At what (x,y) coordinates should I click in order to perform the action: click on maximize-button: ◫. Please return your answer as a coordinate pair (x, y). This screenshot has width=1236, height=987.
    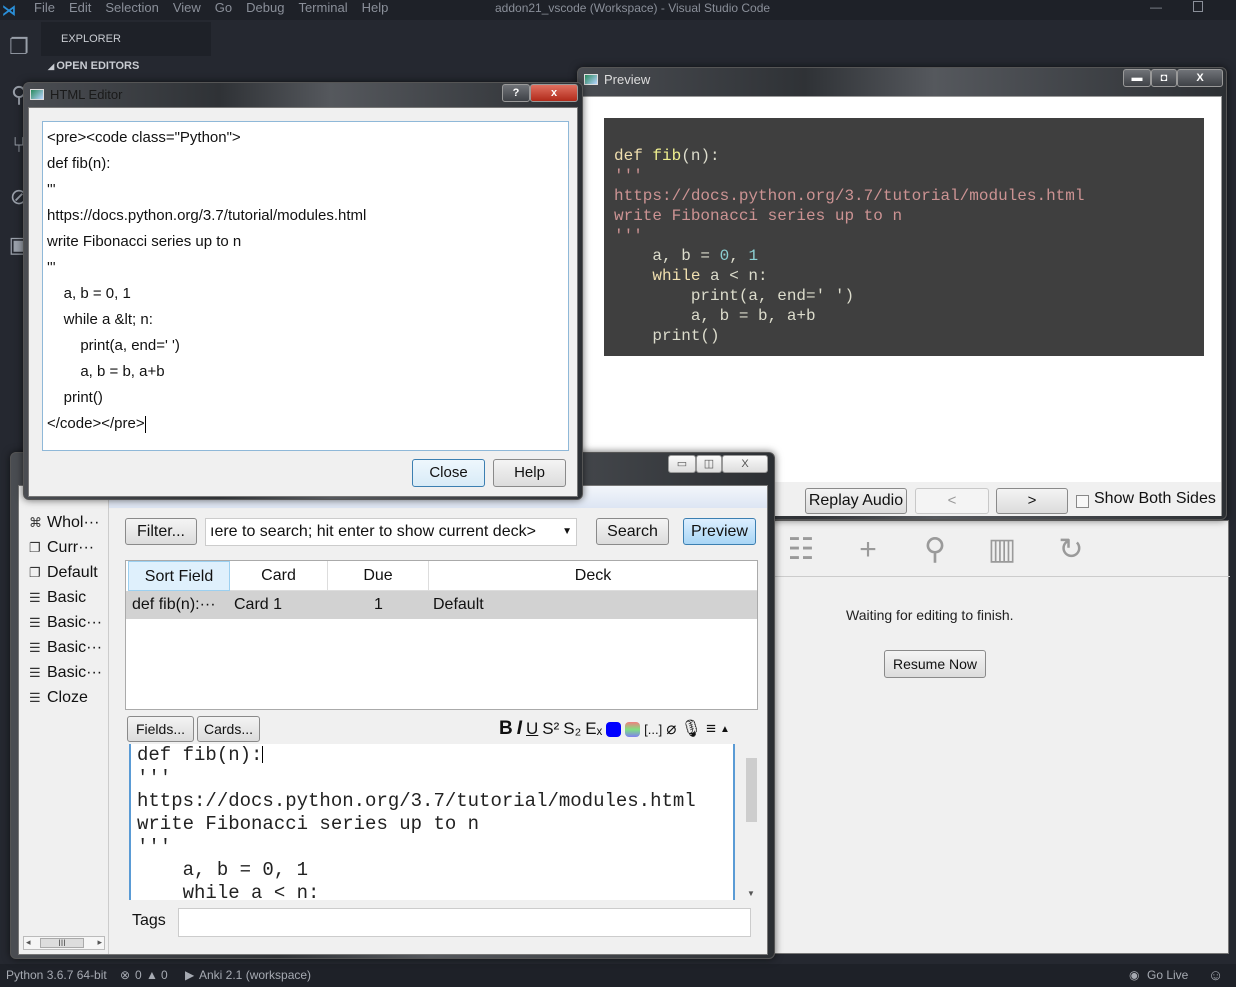
    Looking at the image, I should click on (709, 464).